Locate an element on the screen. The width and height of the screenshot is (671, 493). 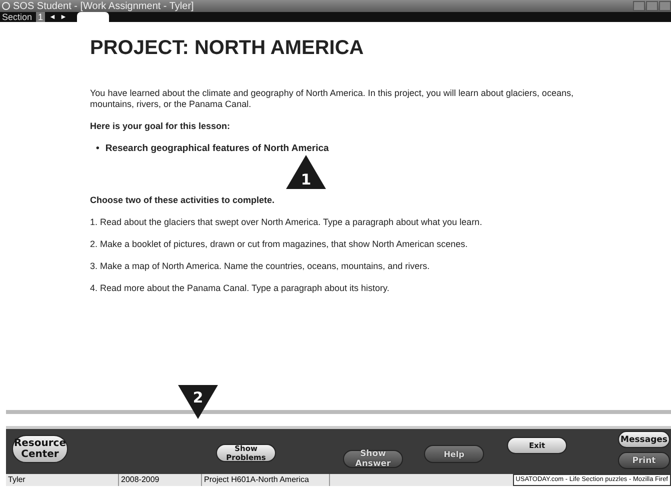
toolbar-button: Resource Center is located at coordinates (40, 449).